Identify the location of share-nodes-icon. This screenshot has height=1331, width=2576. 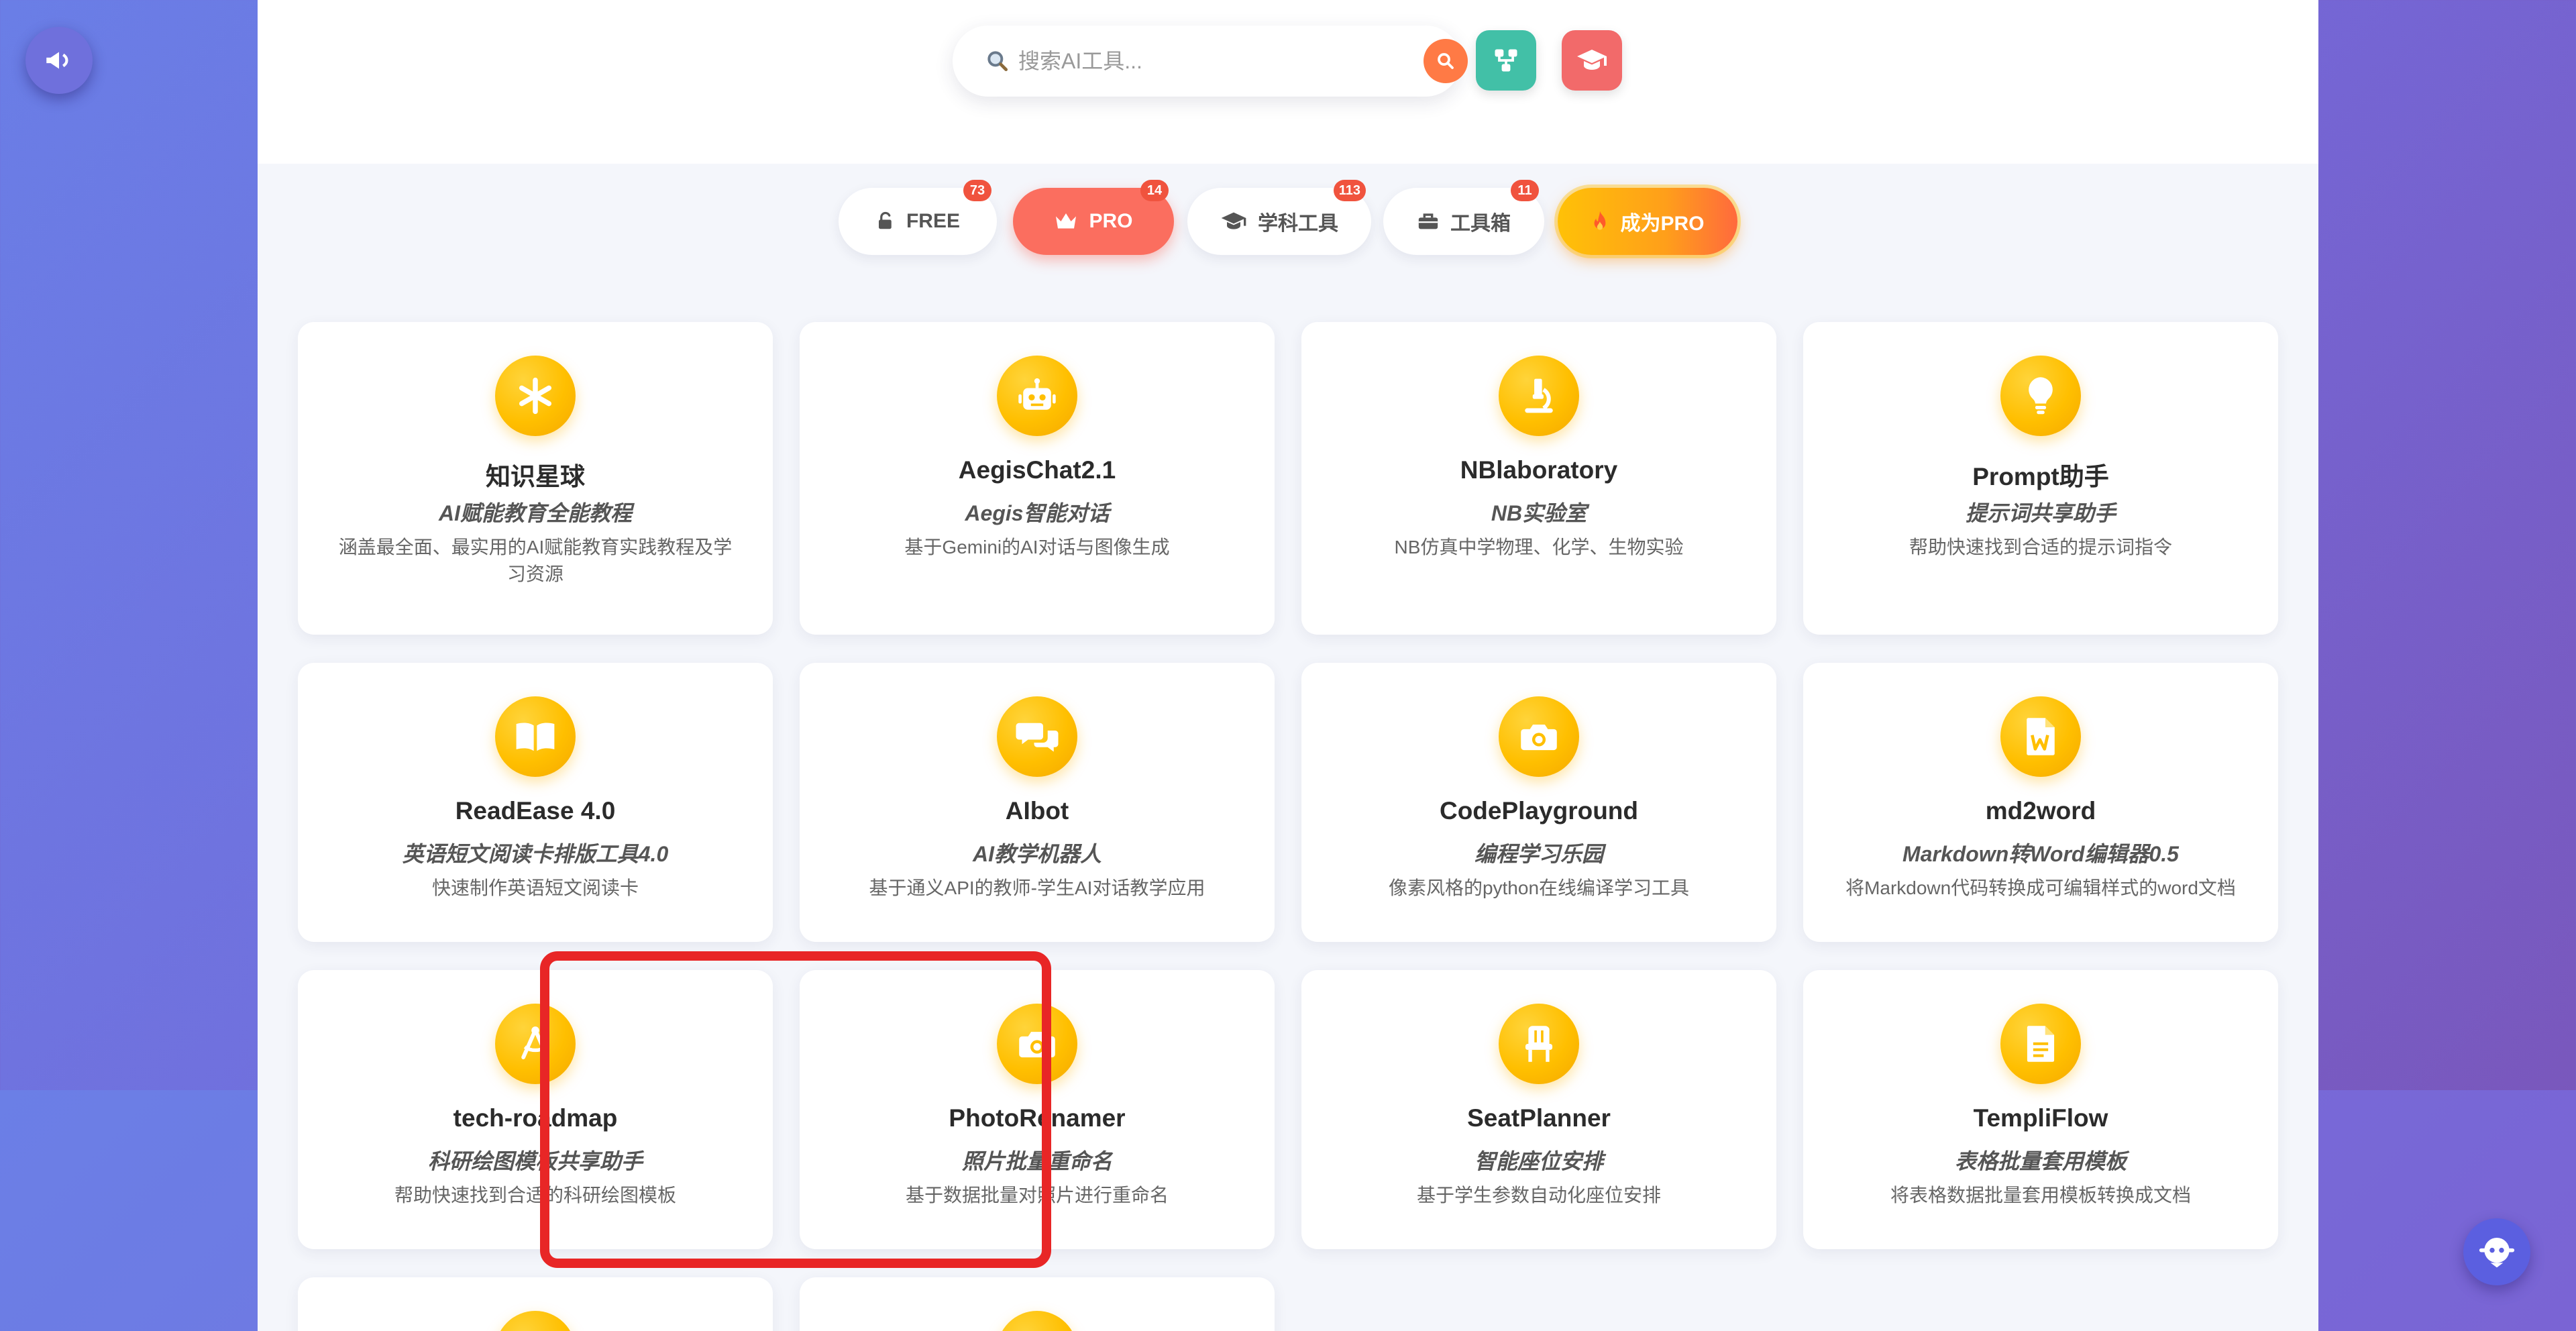
(1506, 60).